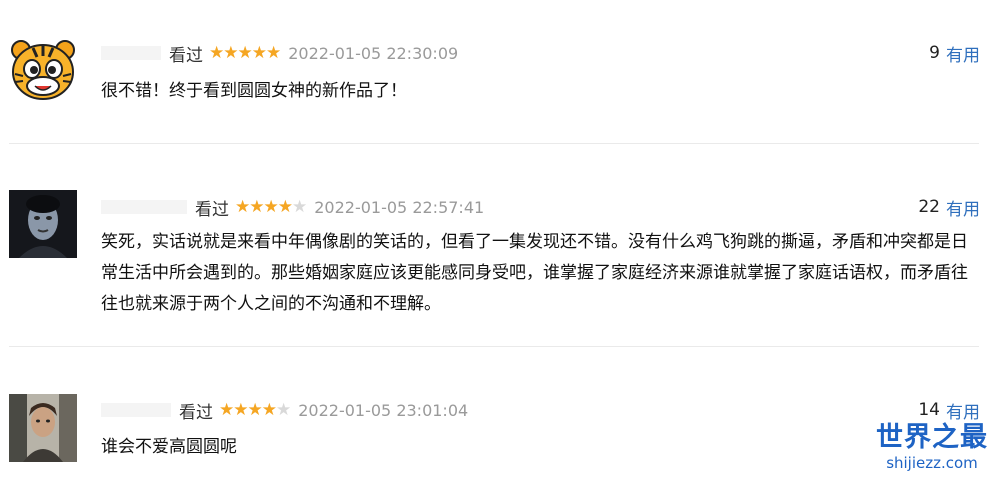  I want to click on avatar-photo-portrait, so click(43, 428).